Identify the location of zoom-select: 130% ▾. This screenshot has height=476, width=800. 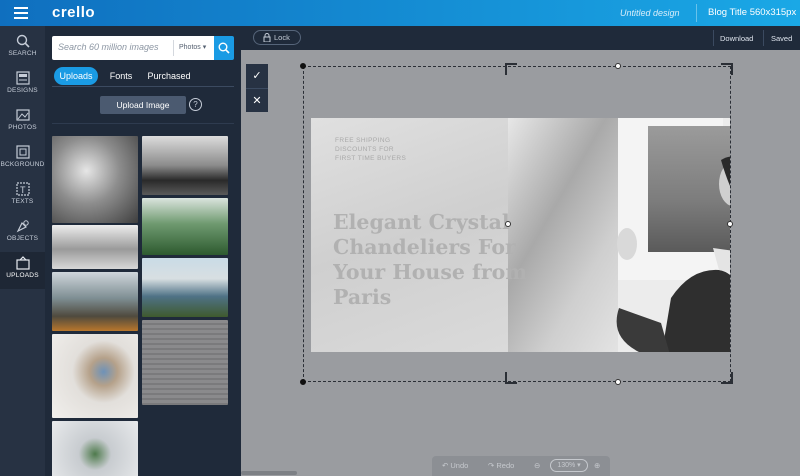
(569, 465).